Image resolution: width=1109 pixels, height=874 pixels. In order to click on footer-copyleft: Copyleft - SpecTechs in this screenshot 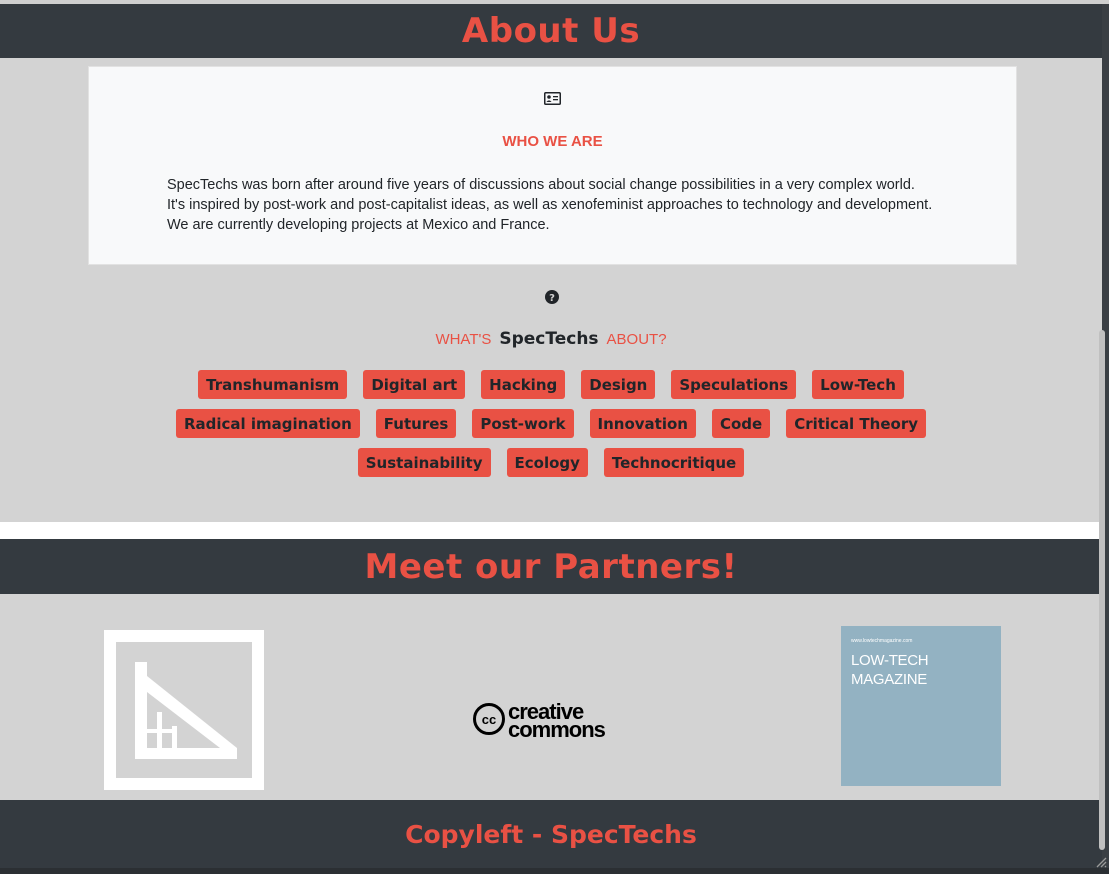, I will do `click(551, 834)`.